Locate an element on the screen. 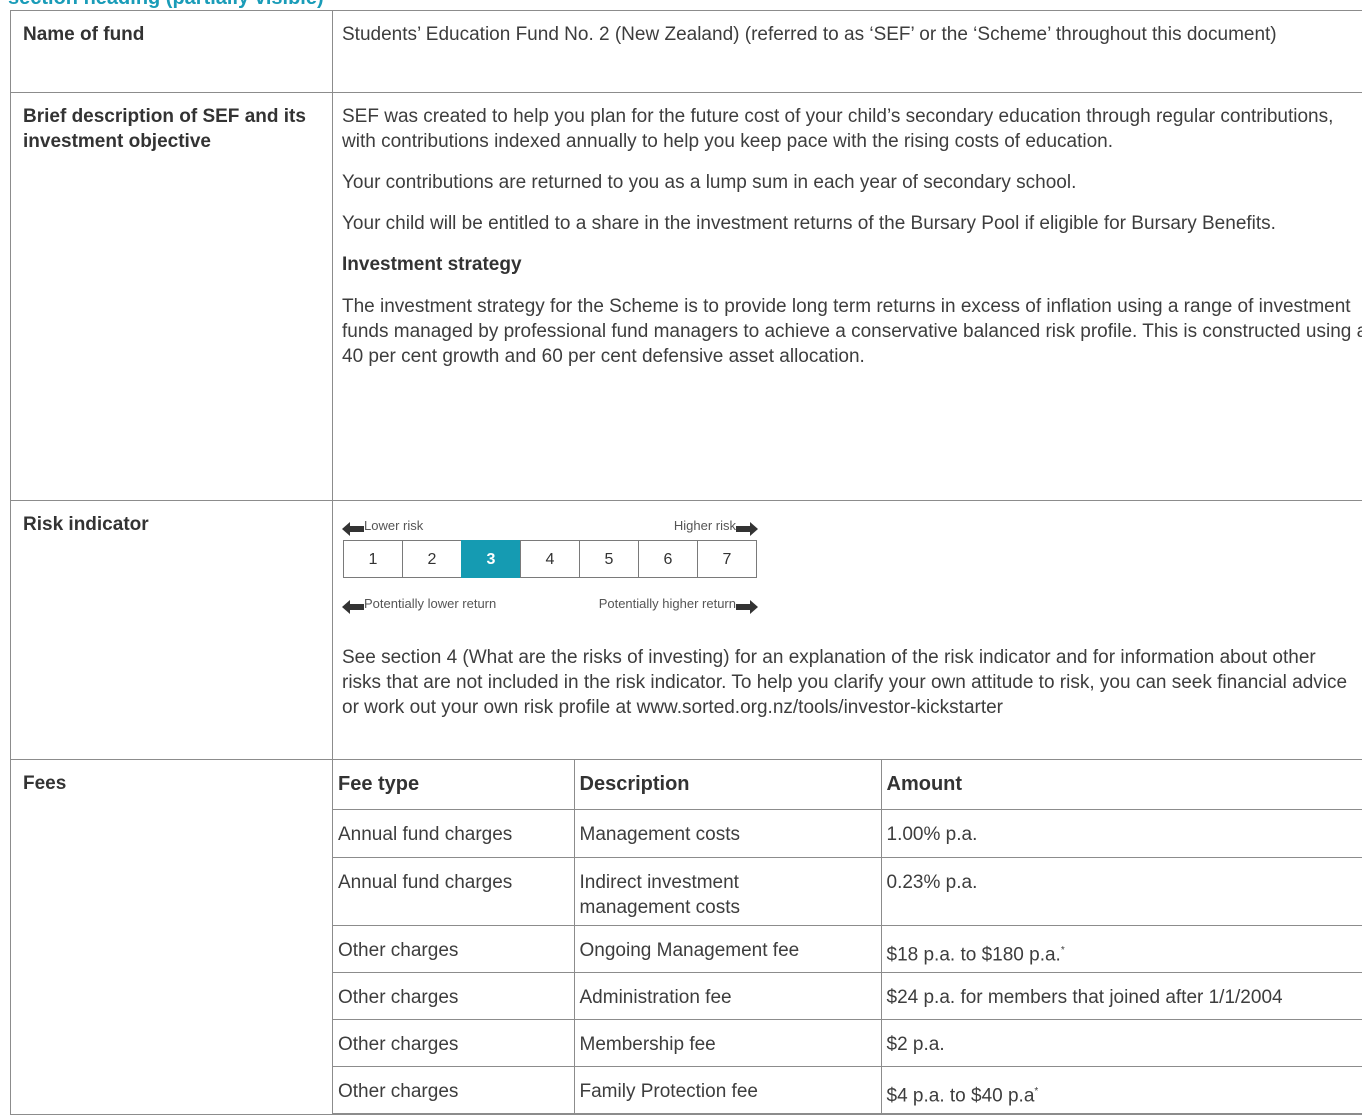  risk-level: 1 is located at coordinates (373, 559).